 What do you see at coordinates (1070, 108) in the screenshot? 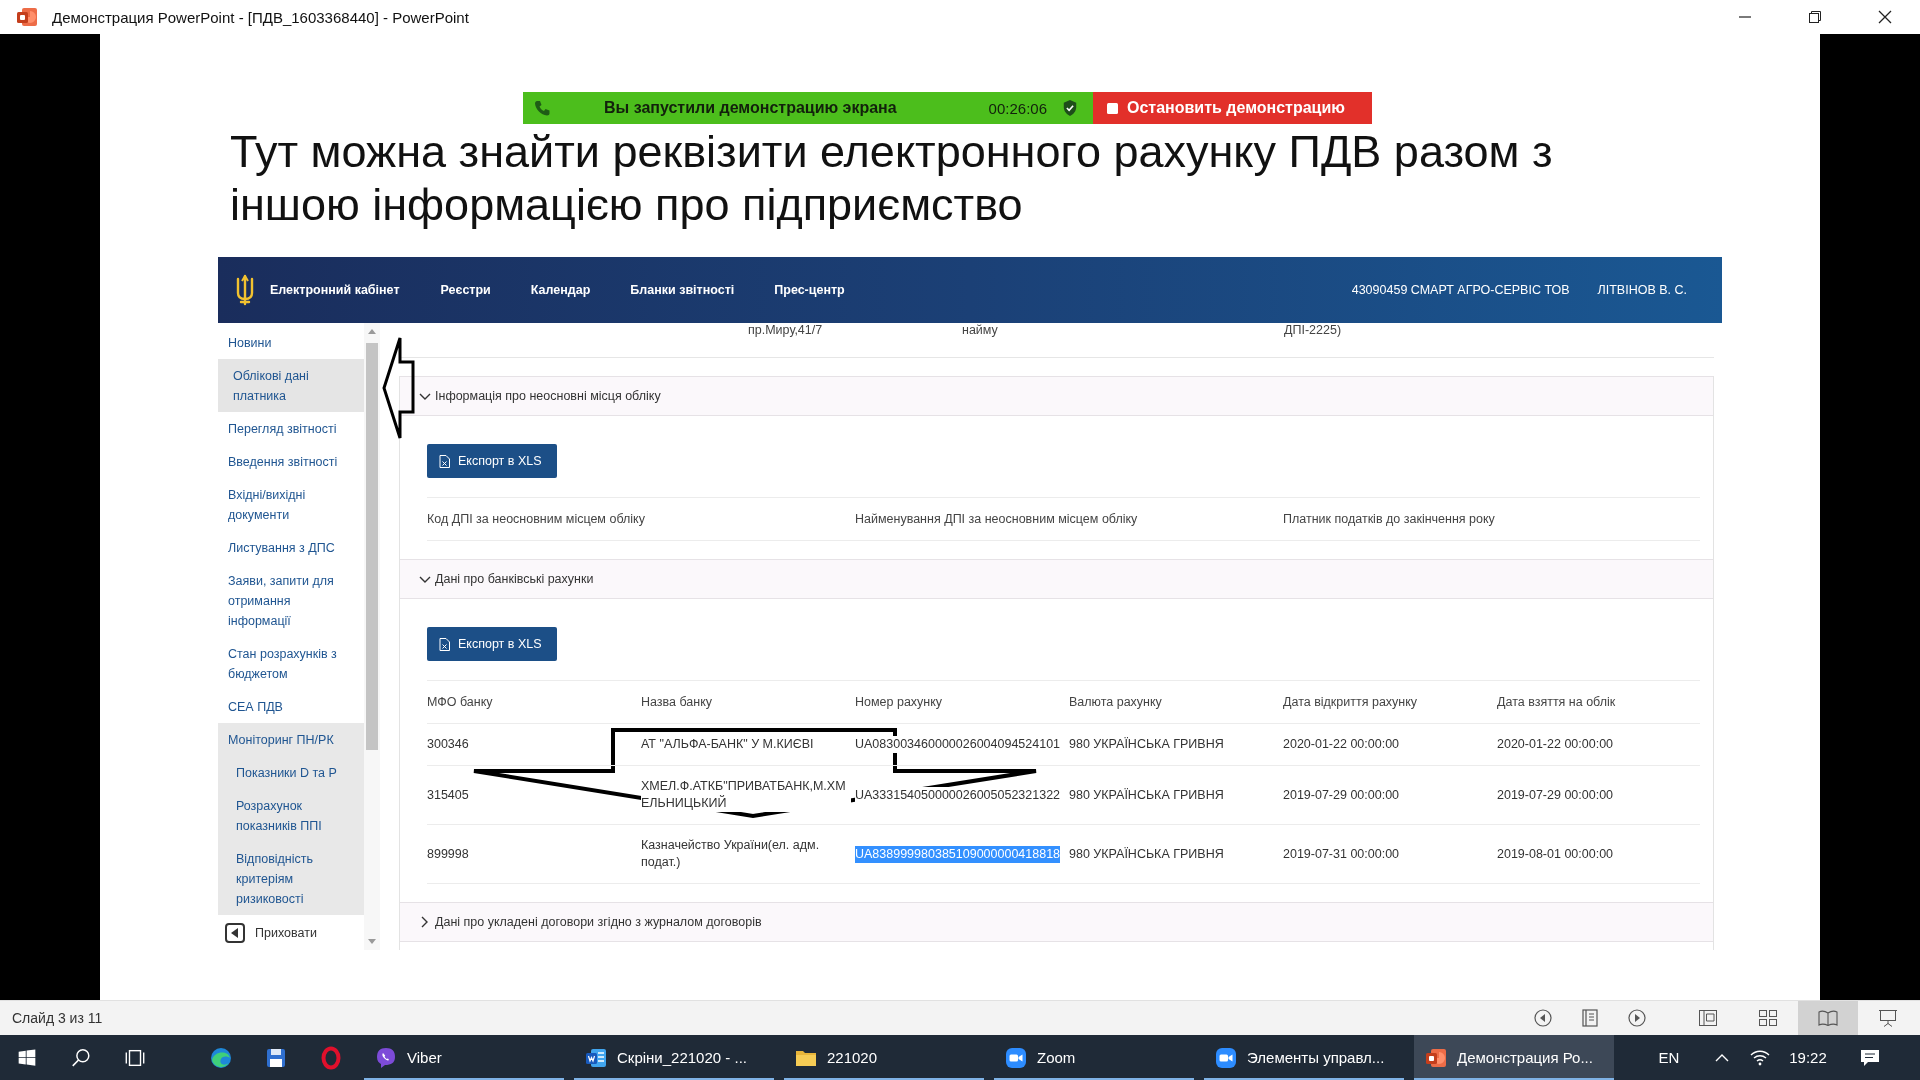
I see `shield-check-icon` at bounding box center [1070, 108].